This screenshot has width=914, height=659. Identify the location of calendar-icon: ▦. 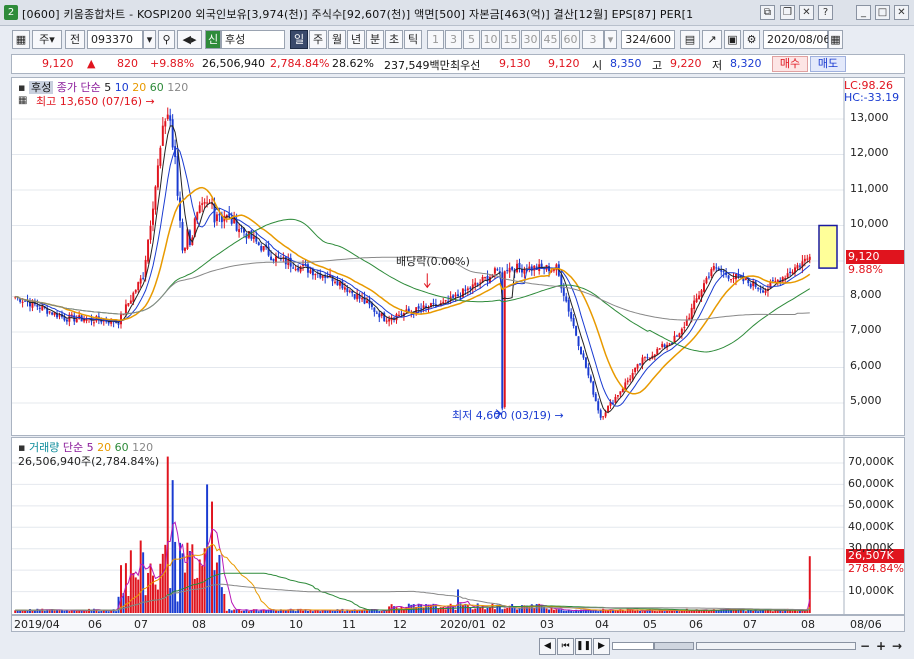
(835, 39).